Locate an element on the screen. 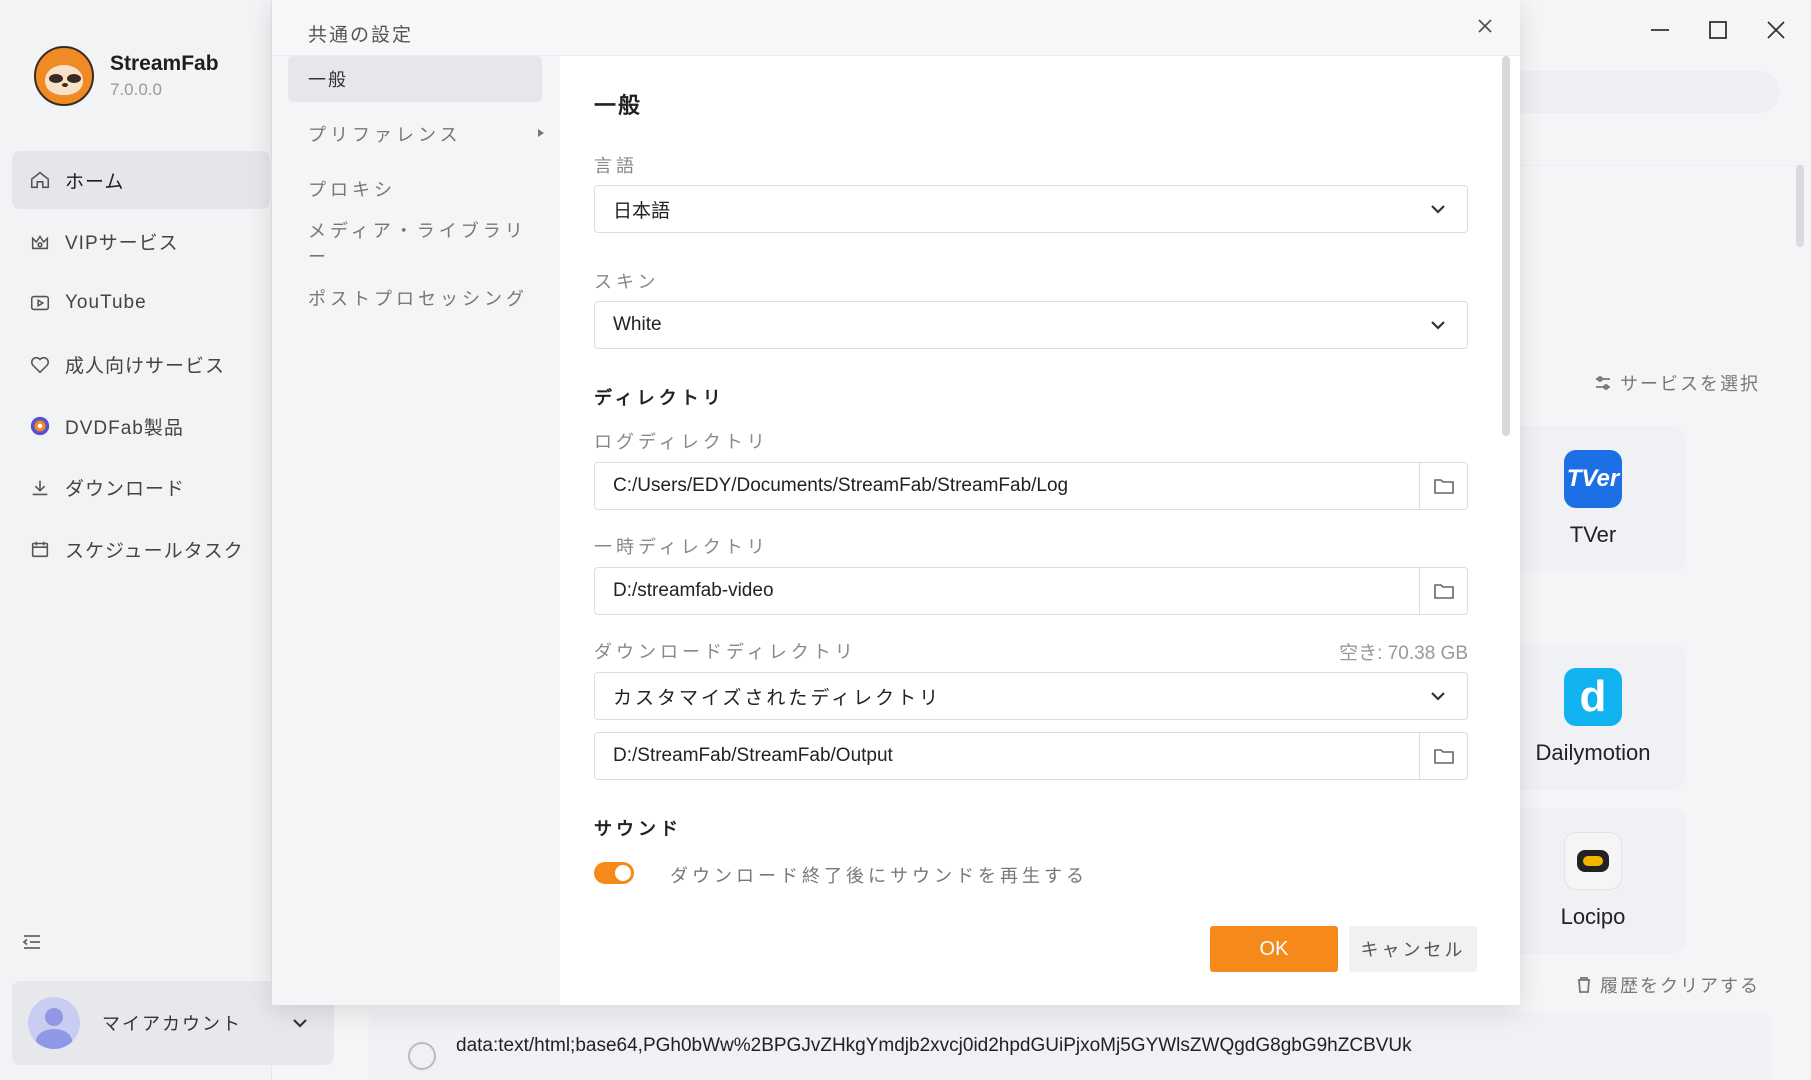 The width and height of the screenshot is (1811, 1080). select-service-button: サービスを選択 is located at coordinates (1677, 383).